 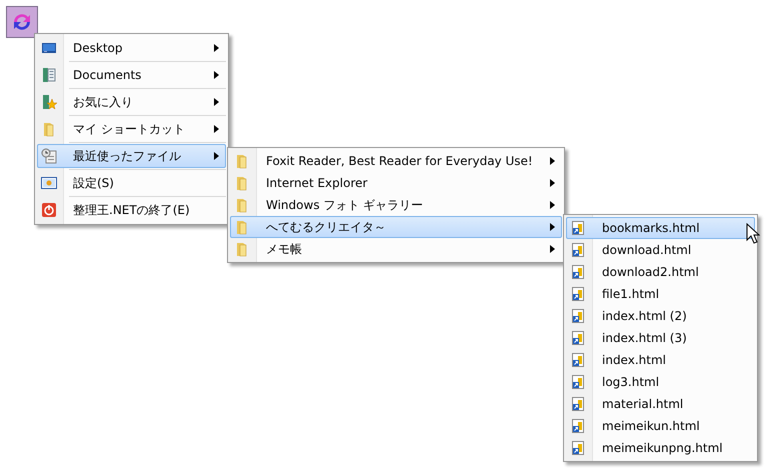 What do you see at coordinates (131, 129) in the screenshot?
I see `menu-item: マイ ショートカット` at bounding box center [131, 129].